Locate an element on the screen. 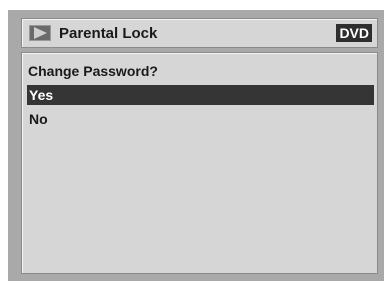 Image resolution: width=384 pixels, height=283 pixels. menu-header: Parental Lock DVD is located at coordinates (199, 33).